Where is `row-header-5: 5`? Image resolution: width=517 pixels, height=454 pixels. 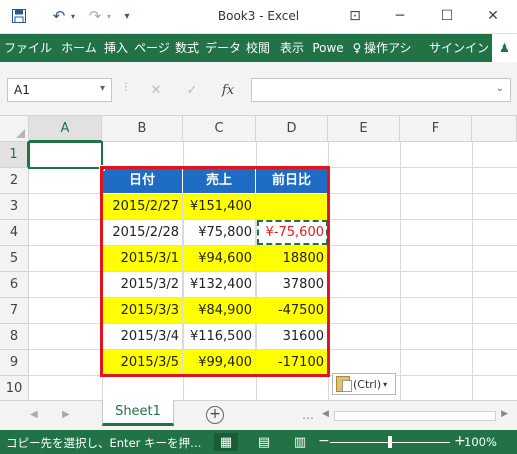 row-header-5: 5 is located at coordinates (14, 259).